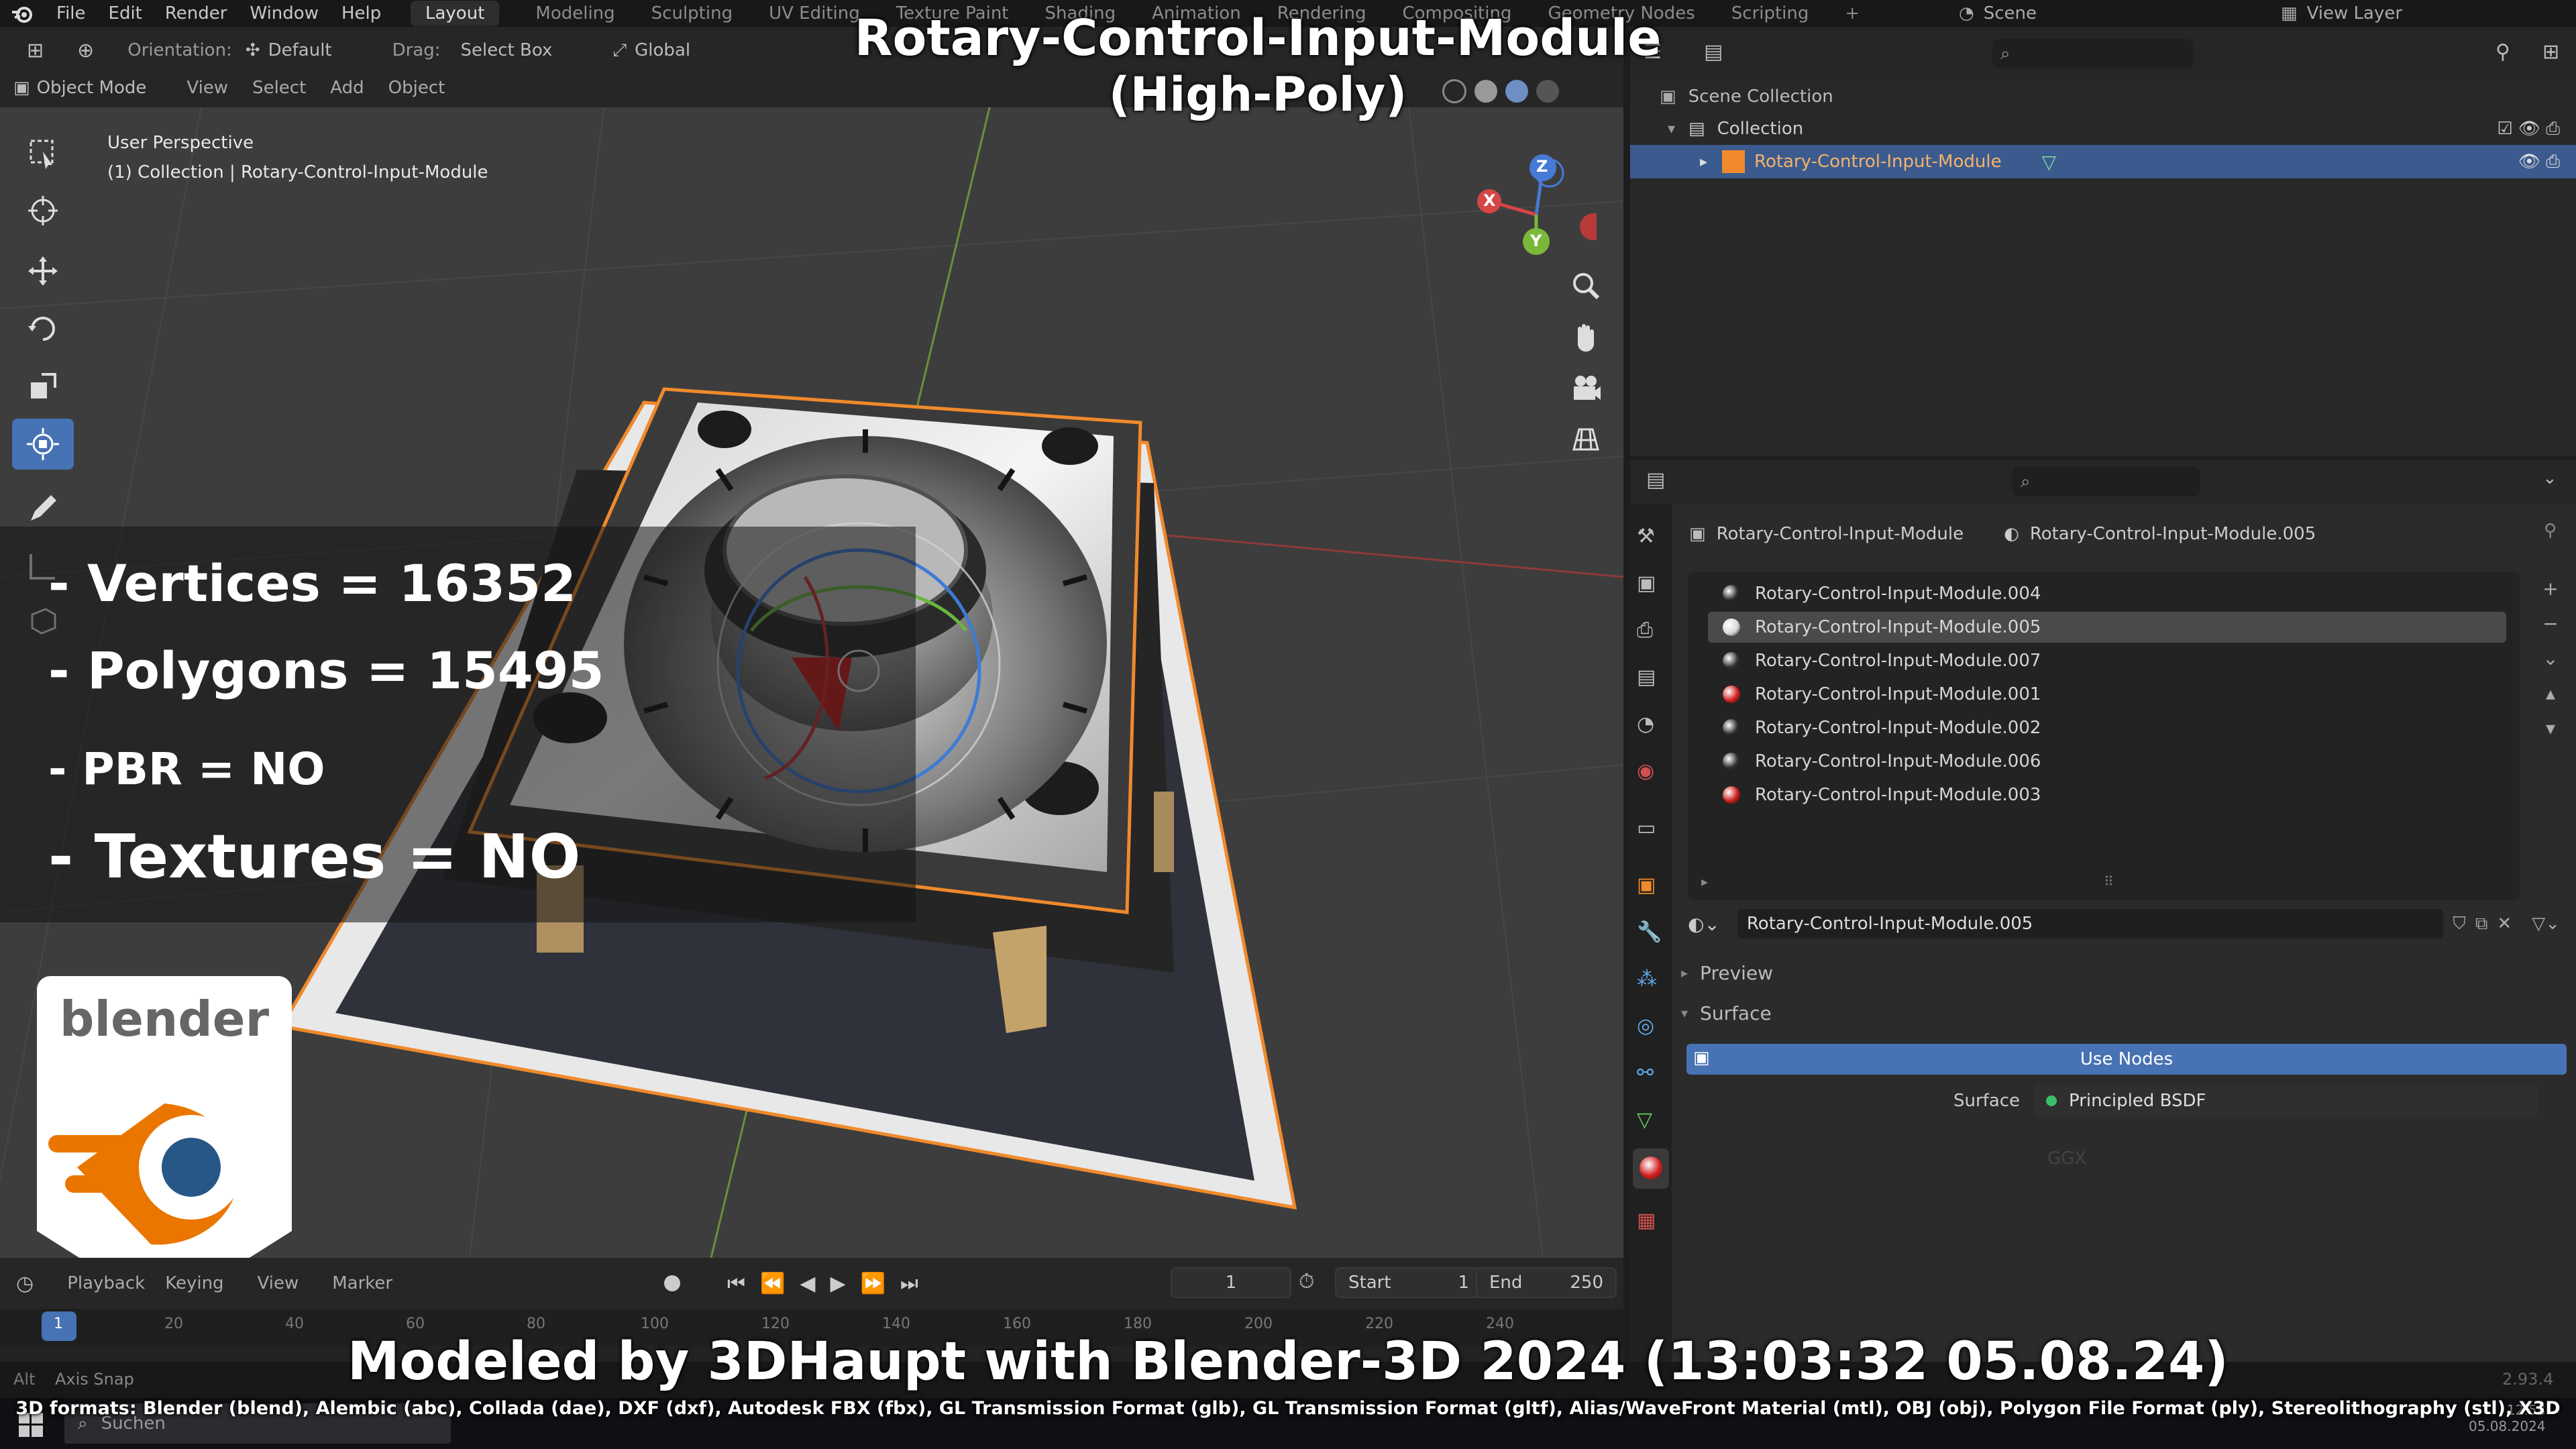 This screenshot has width=2576, height=1449. What do you see at coordinates (692, 13) in the screenshot?
I see `tab-sculpting: Sculpting` at bounding box center [692, 13].